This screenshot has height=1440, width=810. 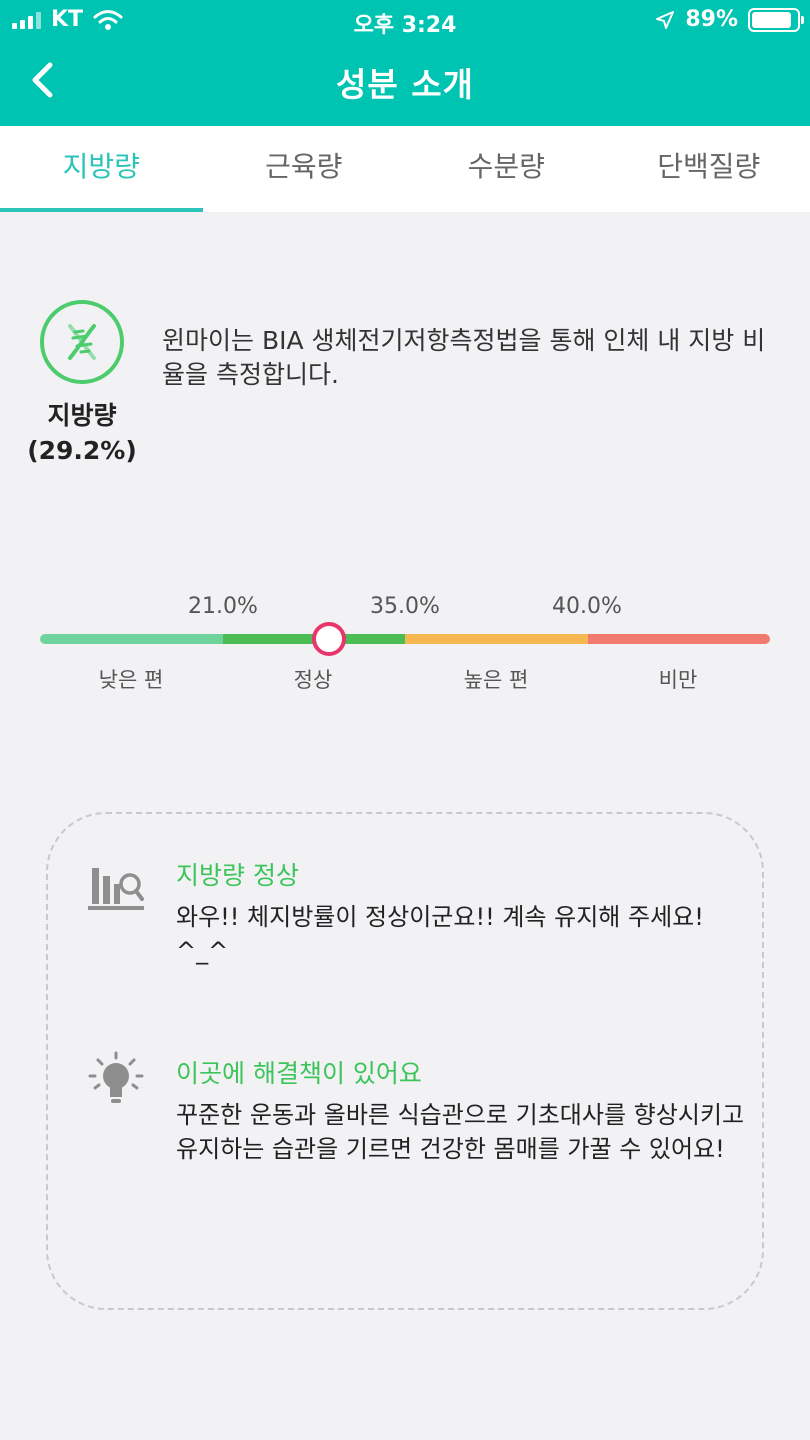 What do you see at coordinates (82, 415) in the screenshot?
I see `metric-name: 지방량` at bounding box center [82, 415].